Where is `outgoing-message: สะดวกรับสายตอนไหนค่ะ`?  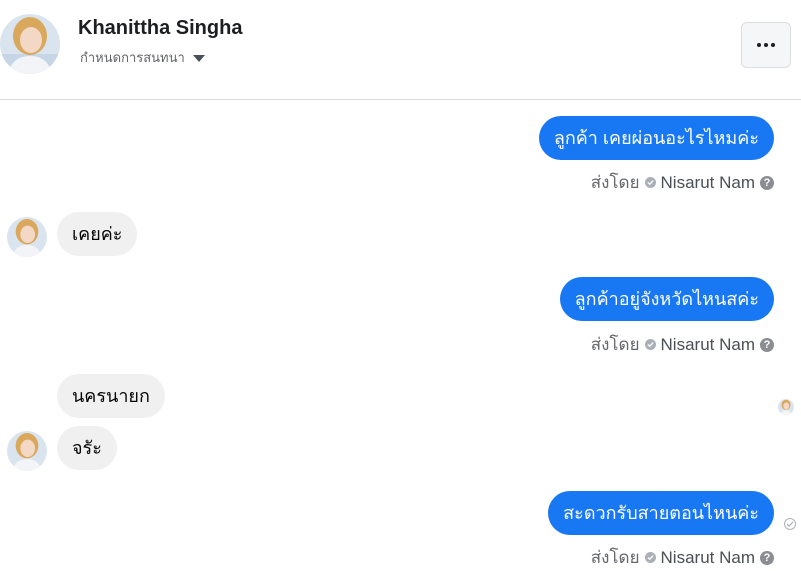
outgoing-message: สะดวกรับสายตอนไหนค่ะ is located at coordinates (661, 513).